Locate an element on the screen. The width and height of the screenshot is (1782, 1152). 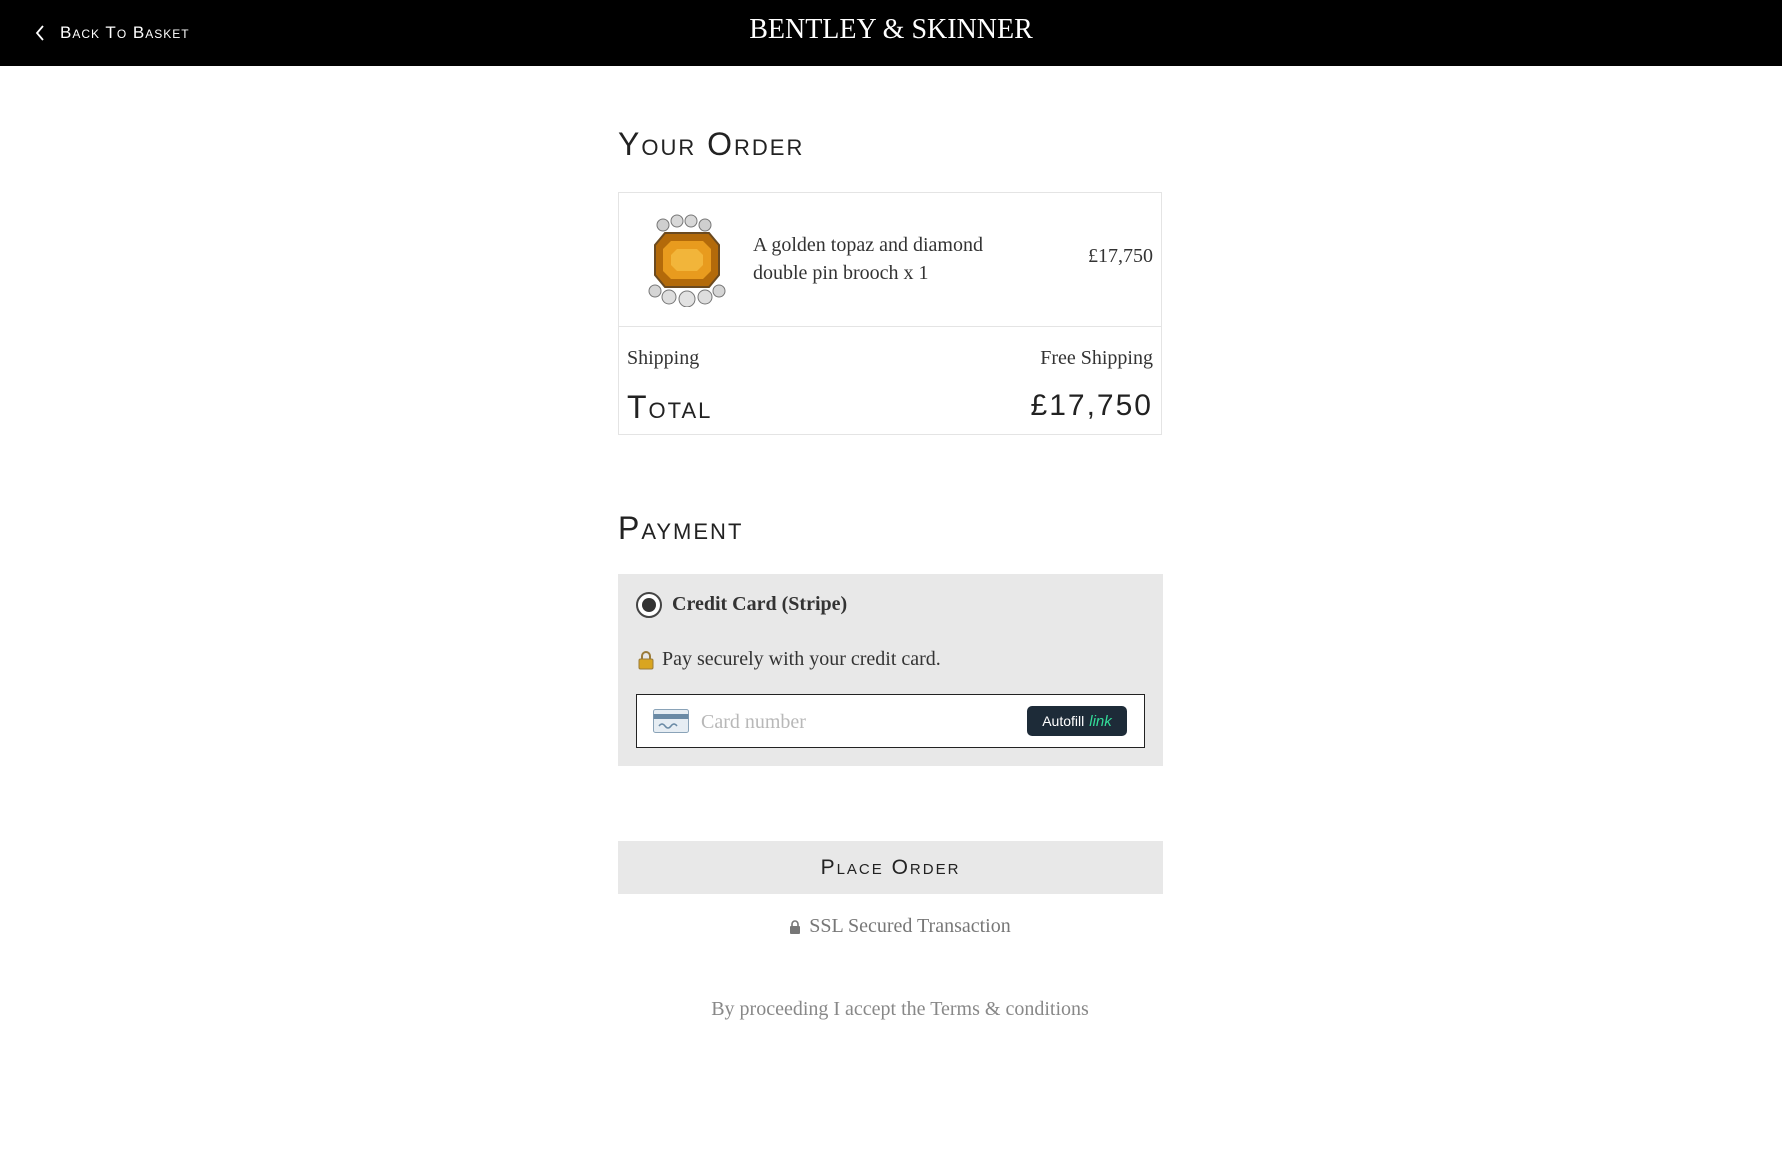
secure-note-text: Pay securely with your credit card. is located at coordinates (801, 659).